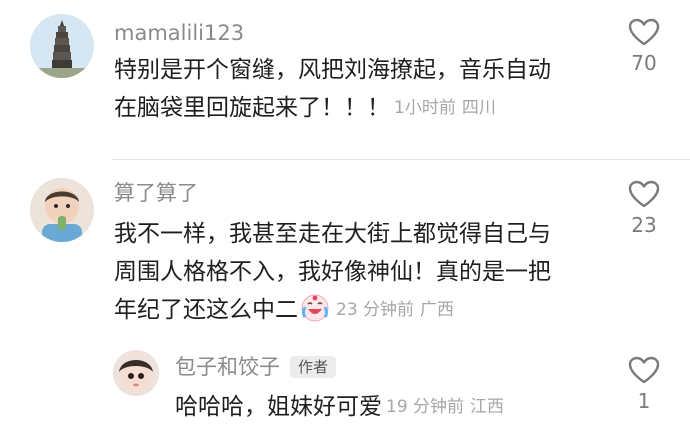  Describe the element at coordinates (437, 310) in the screenshot. I see `comment-location: 广西` at that location.